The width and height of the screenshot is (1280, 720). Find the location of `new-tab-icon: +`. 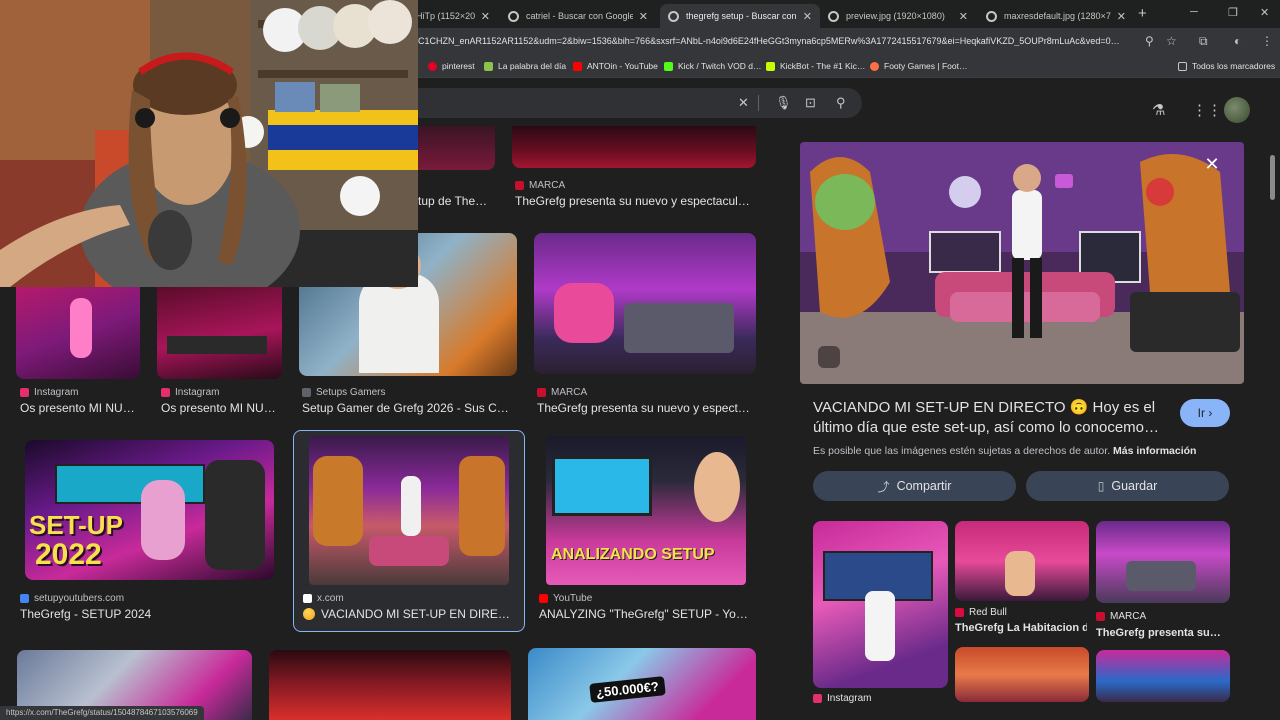

new-tab-icon: + is located at coordinates (1142, 13).